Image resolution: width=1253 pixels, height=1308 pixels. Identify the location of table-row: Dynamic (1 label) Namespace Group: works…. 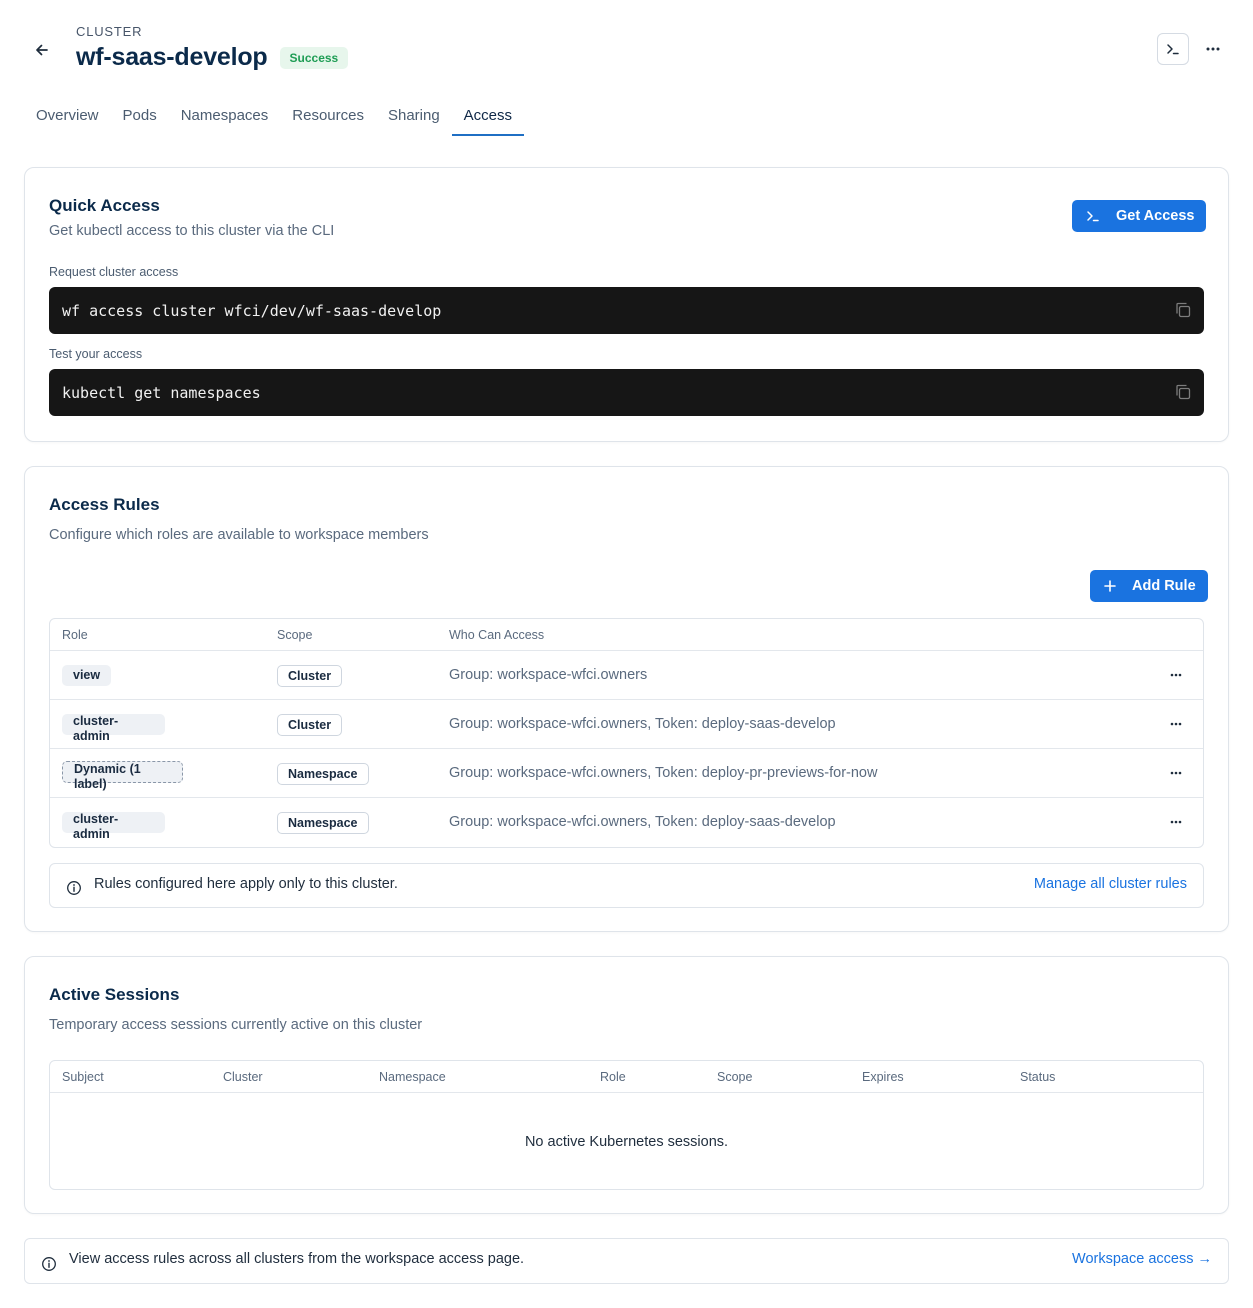
(626, 773).